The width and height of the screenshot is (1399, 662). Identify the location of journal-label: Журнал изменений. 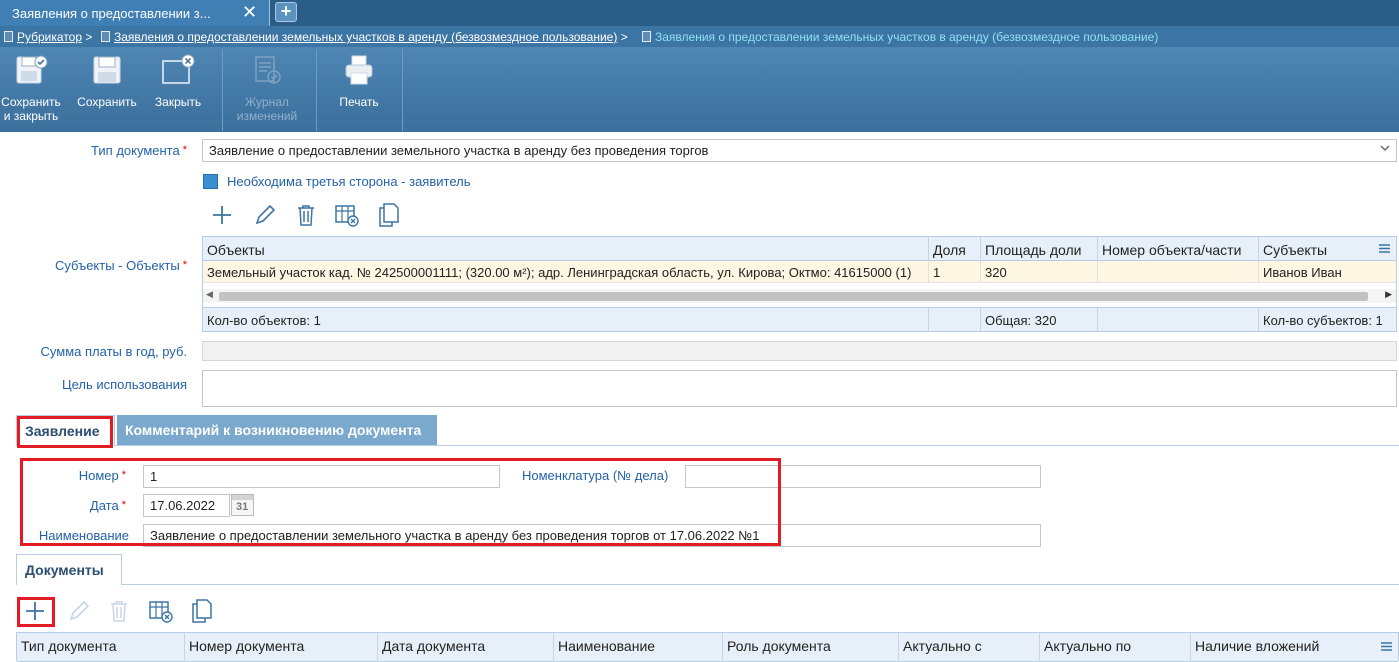
(267, 109).